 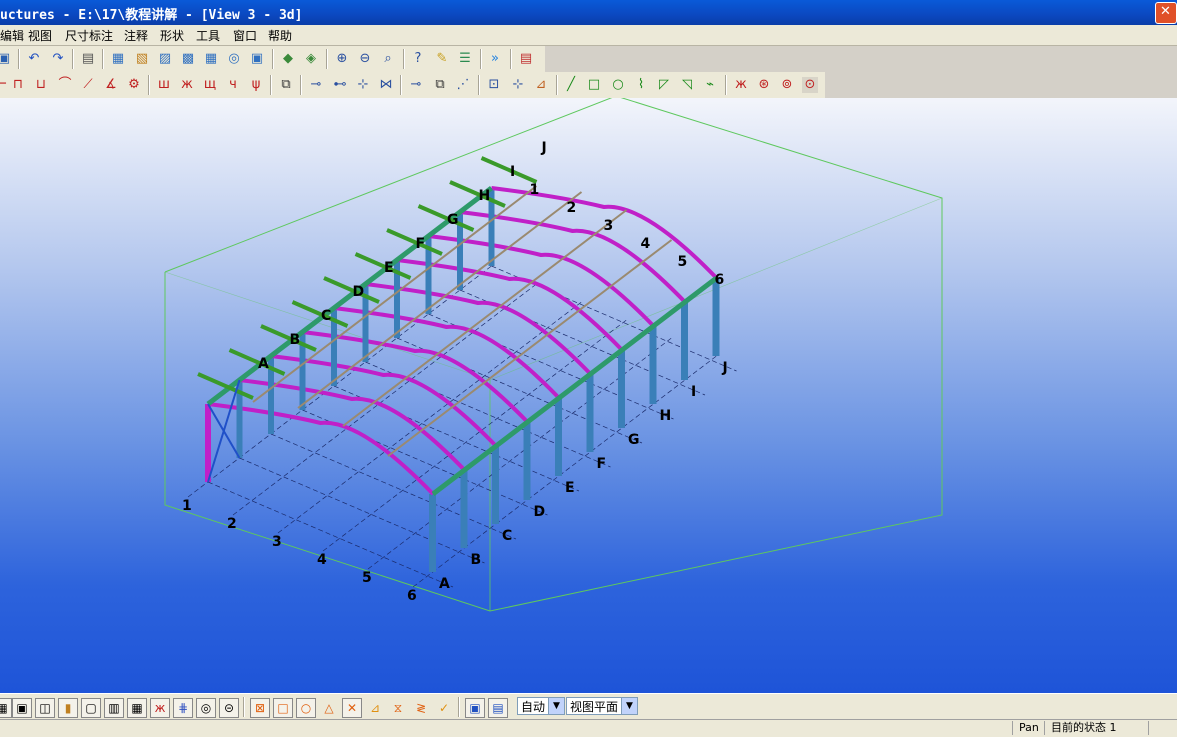 What do you see at coordinates (1166, 13) in the screenshot?
I see `close-window-button: ✕` at bounding box center [1166, 13].